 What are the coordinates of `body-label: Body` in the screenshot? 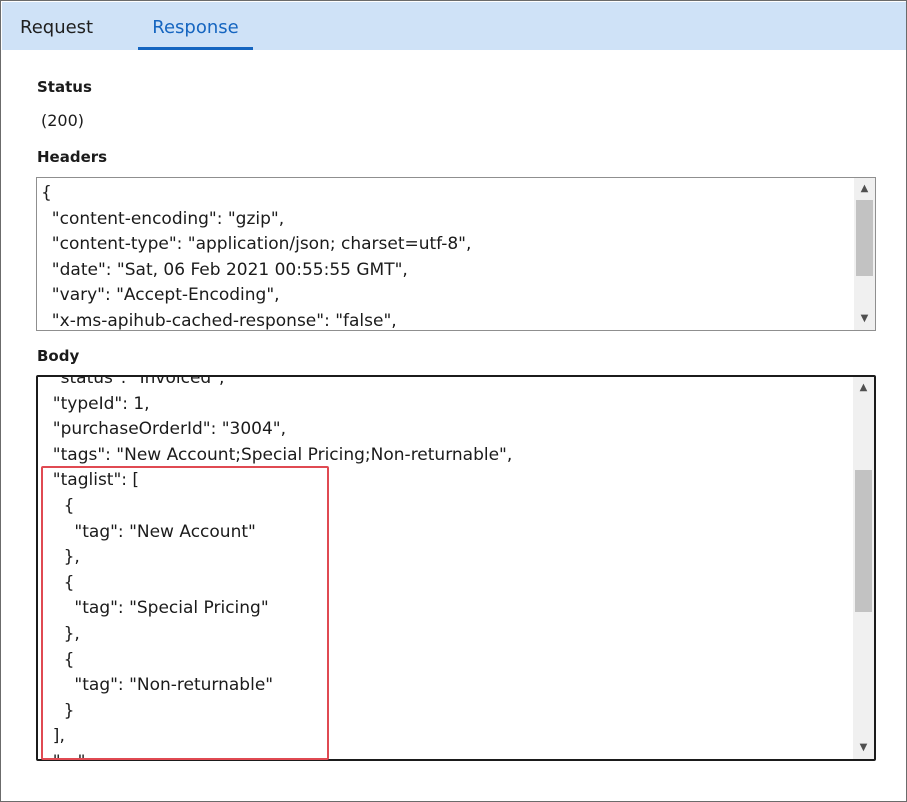 It's located at (58, 356).